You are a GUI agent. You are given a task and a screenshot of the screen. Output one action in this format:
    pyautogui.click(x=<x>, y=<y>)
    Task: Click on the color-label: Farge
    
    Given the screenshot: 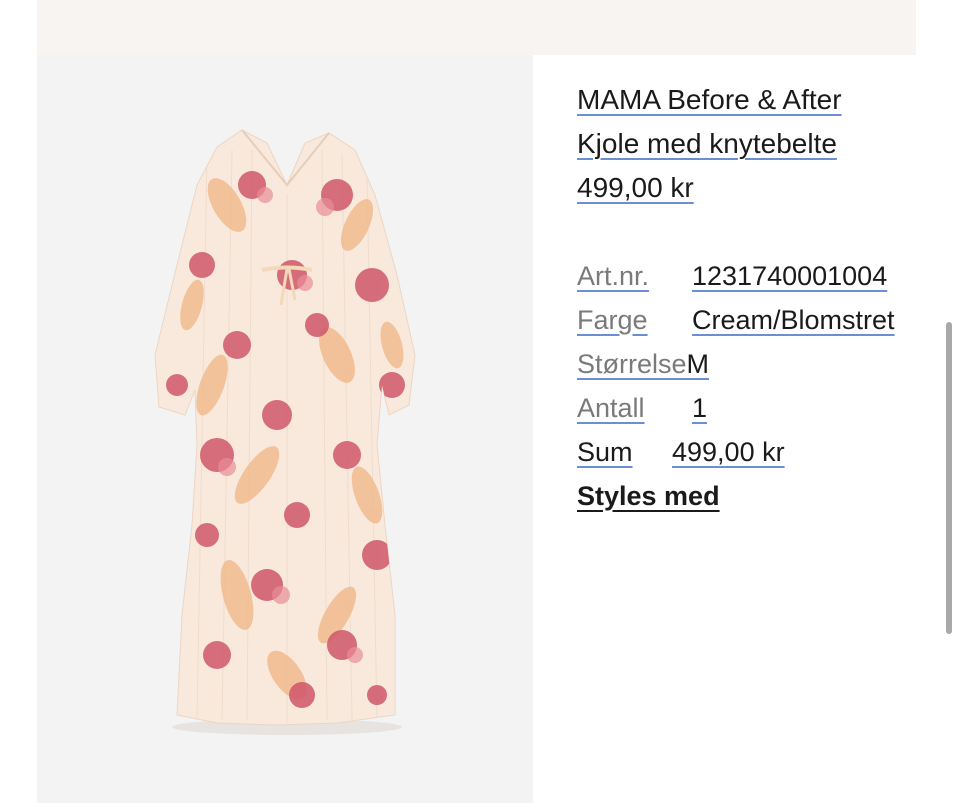 What is the action you would take?
    pyautogui.click(x=634, y=320)
    